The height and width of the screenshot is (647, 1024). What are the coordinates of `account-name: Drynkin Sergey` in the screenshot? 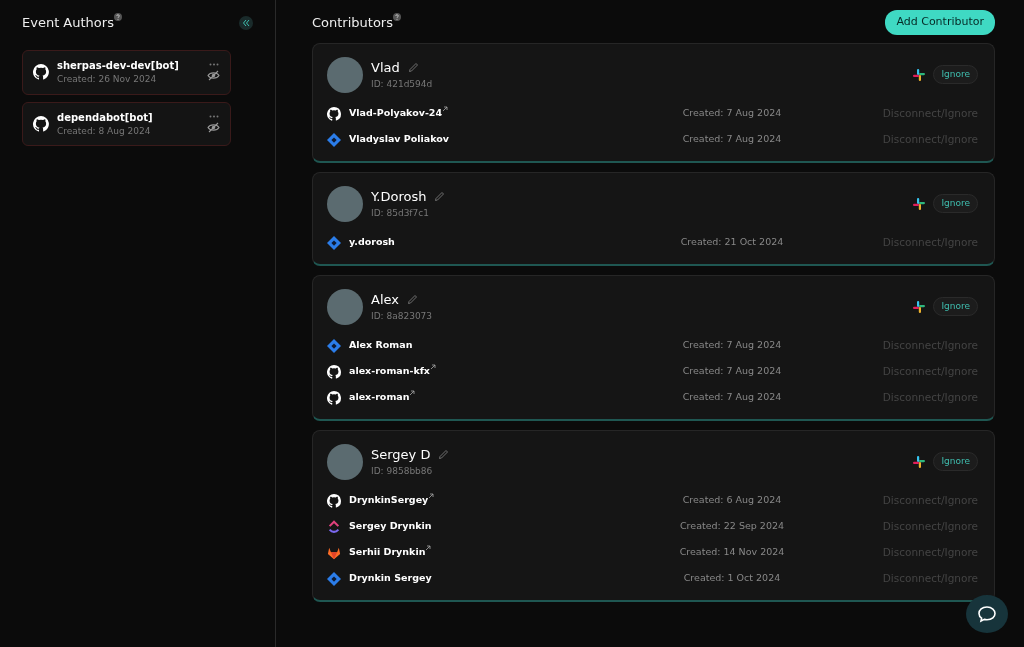 It's located at (390, 578).